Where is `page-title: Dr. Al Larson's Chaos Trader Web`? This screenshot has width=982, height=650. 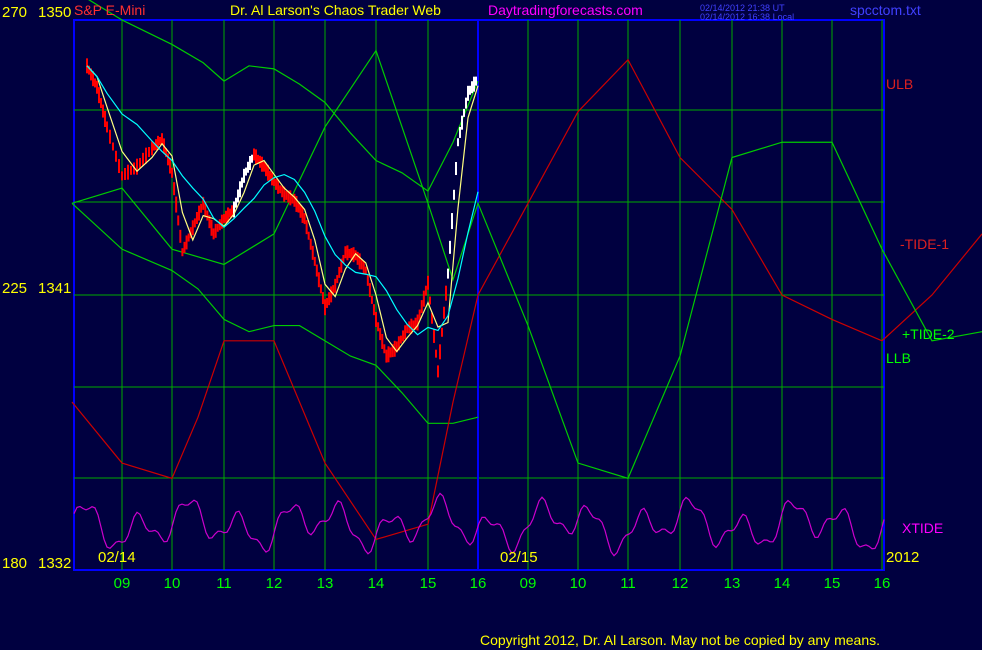
page-title: Dr. Al Larson's Chaos Trader Web is located at coordinates (335, 10).